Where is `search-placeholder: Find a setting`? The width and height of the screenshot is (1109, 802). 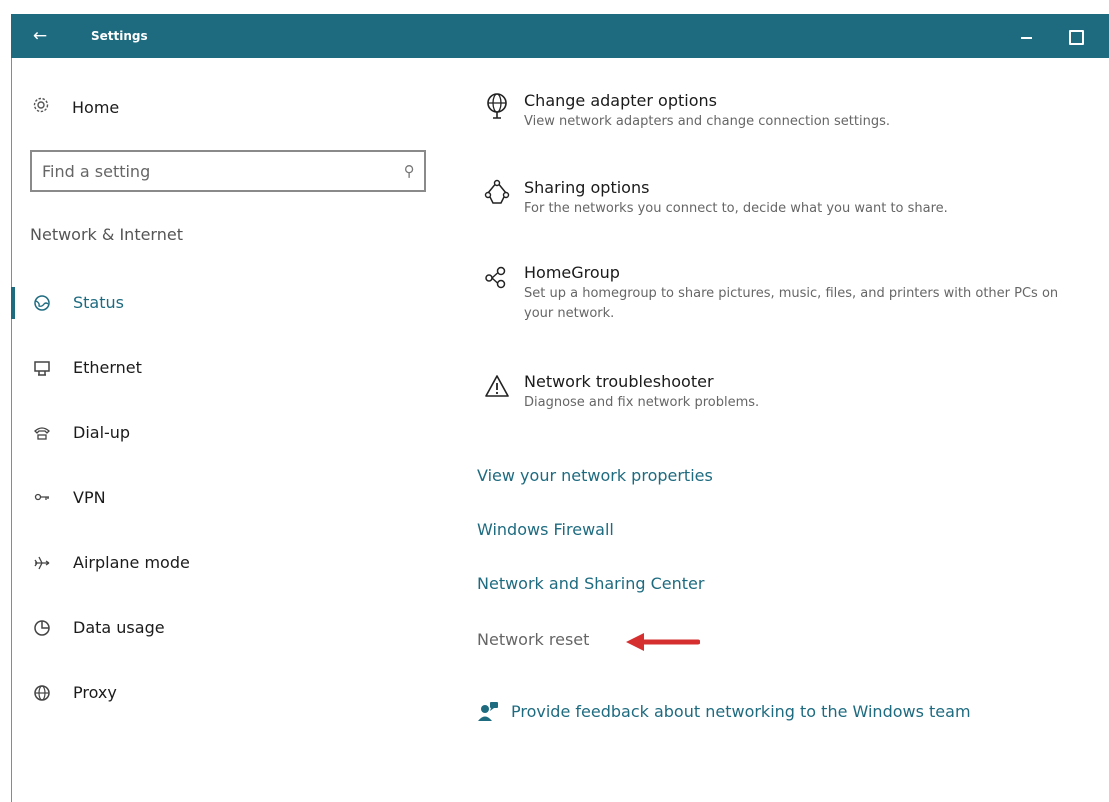 search-placeholder: Find a setting is located at coordinates (96, 171).